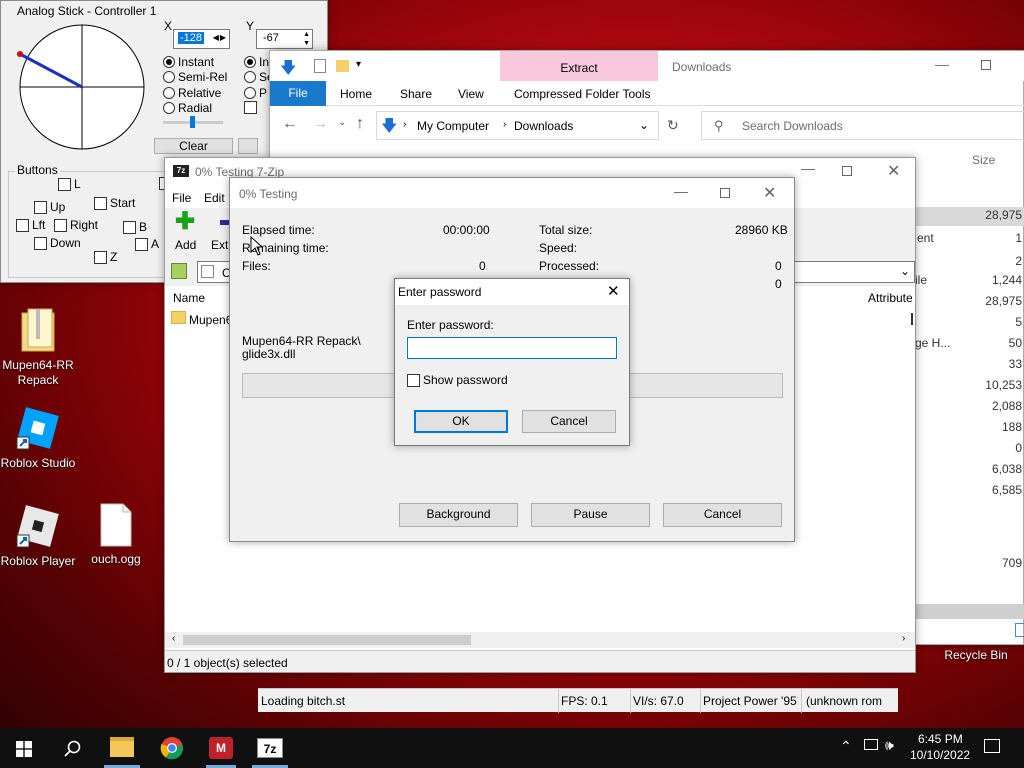 The image size is (1024, 768). I want to click on add-button-label: Add, so click(185, 245).